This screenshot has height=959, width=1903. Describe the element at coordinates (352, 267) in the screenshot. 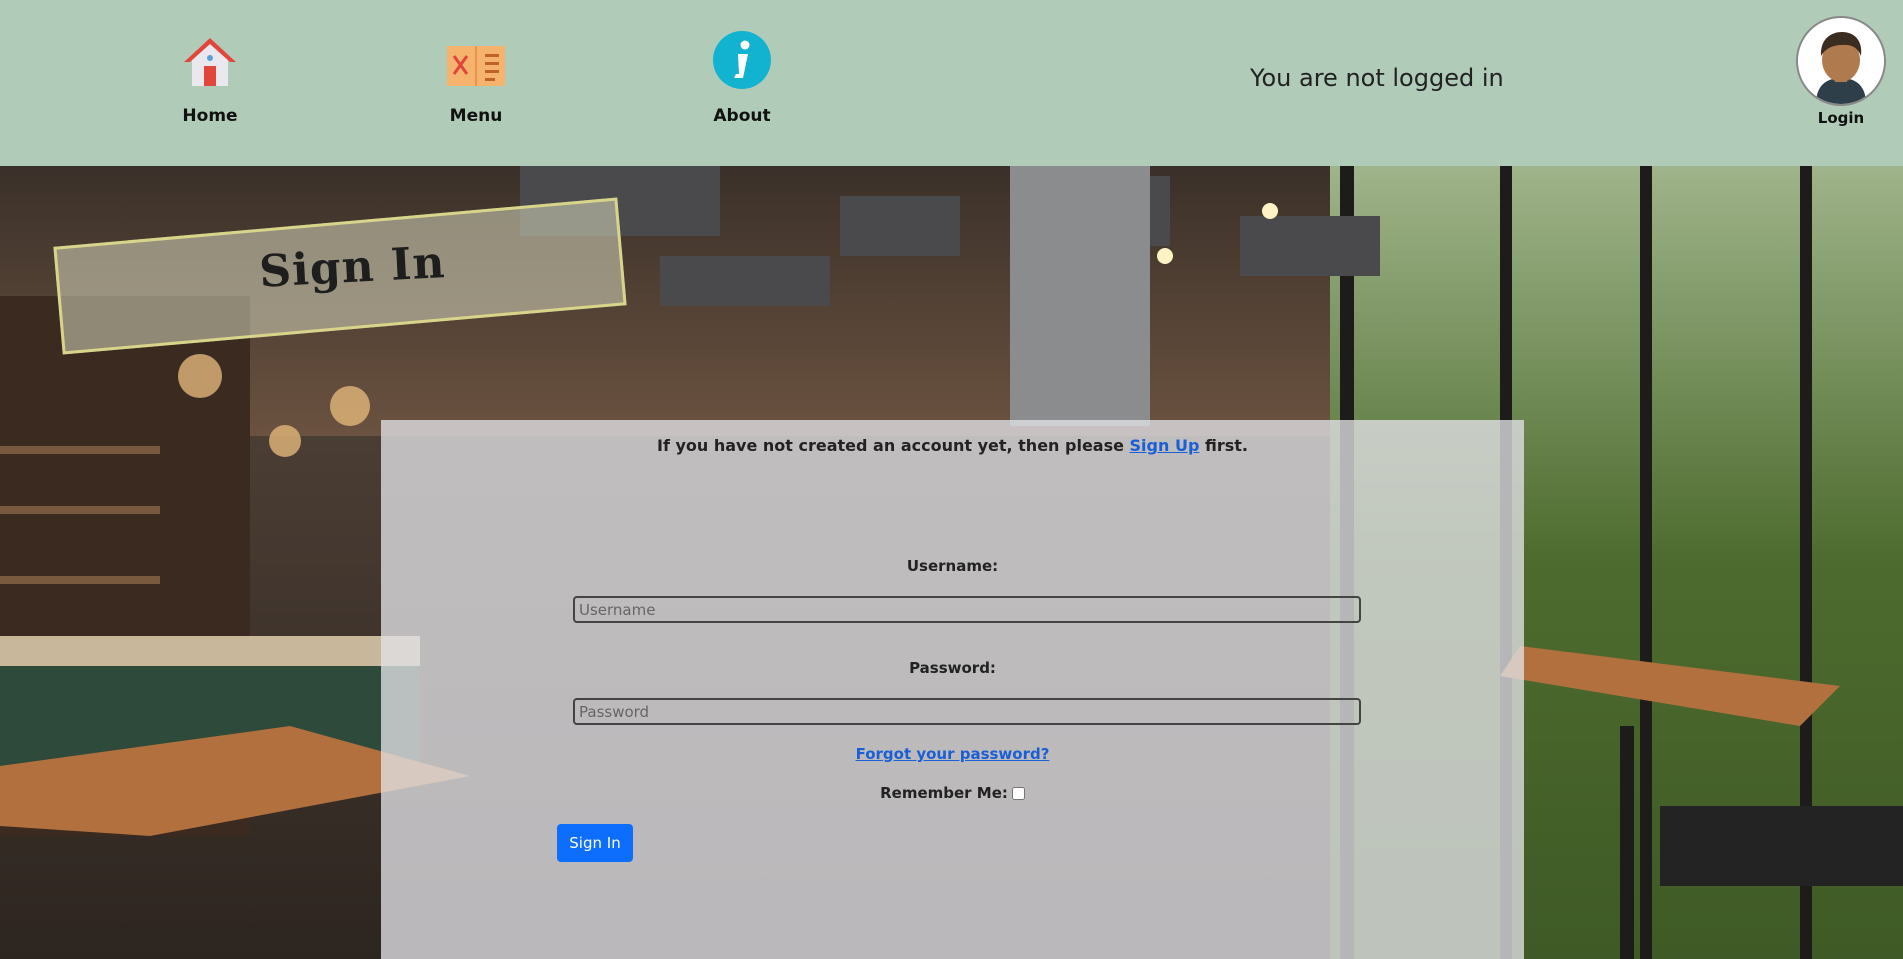

I see `page-title: Sign In` at that location.